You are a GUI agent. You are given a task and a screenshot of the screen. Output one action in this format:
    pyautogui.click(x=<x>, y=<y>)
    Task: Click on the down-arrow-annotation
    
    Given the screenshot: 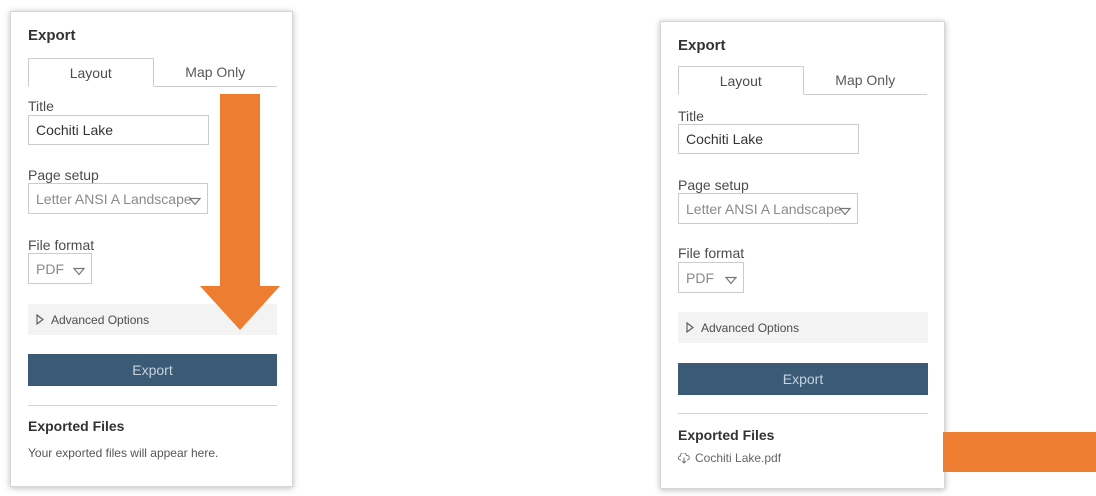 What is the action you would take?
    pyautogui.click(x=240, y=212)
    